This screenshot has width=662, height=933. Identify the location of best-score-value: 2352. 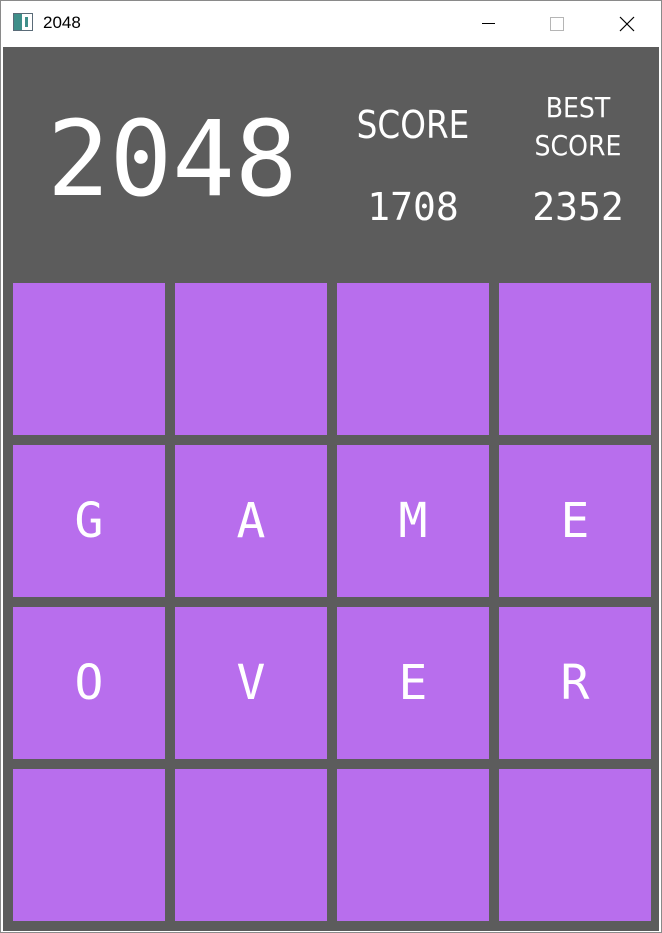
(578, 207).